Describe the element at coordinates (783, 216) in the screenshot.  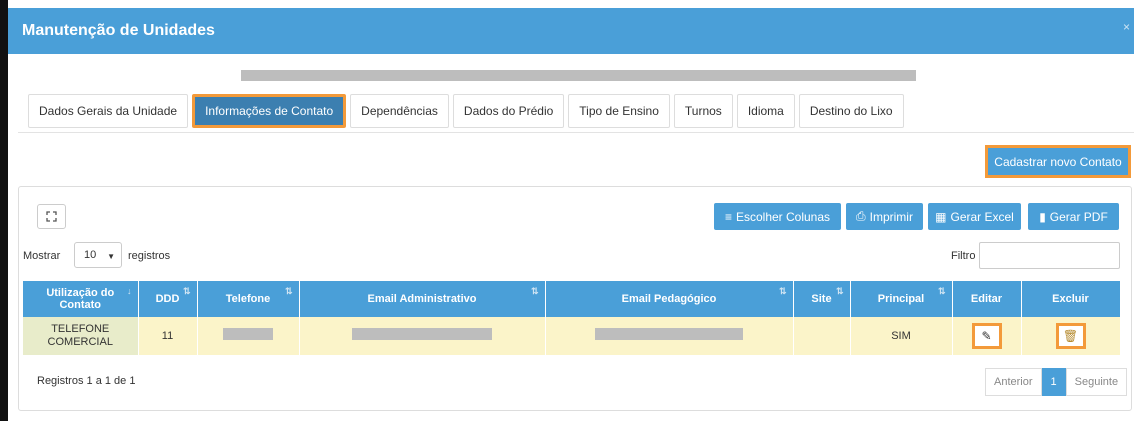
I see `choose-columns-label: Escolher Colunas` at that location.